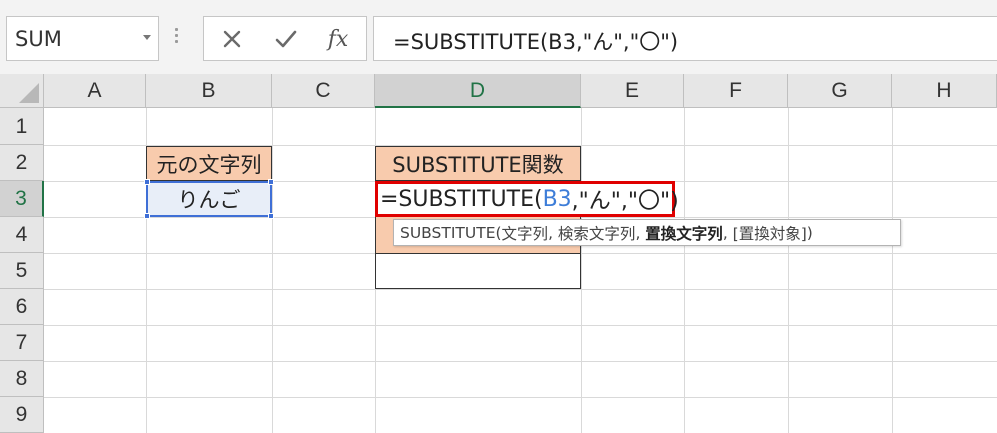 The width and height of the screenshot is (997, 433). I want to click on formula-input: =SUBSTITUTE(B3,"ん","〇"), so click(685, 38).